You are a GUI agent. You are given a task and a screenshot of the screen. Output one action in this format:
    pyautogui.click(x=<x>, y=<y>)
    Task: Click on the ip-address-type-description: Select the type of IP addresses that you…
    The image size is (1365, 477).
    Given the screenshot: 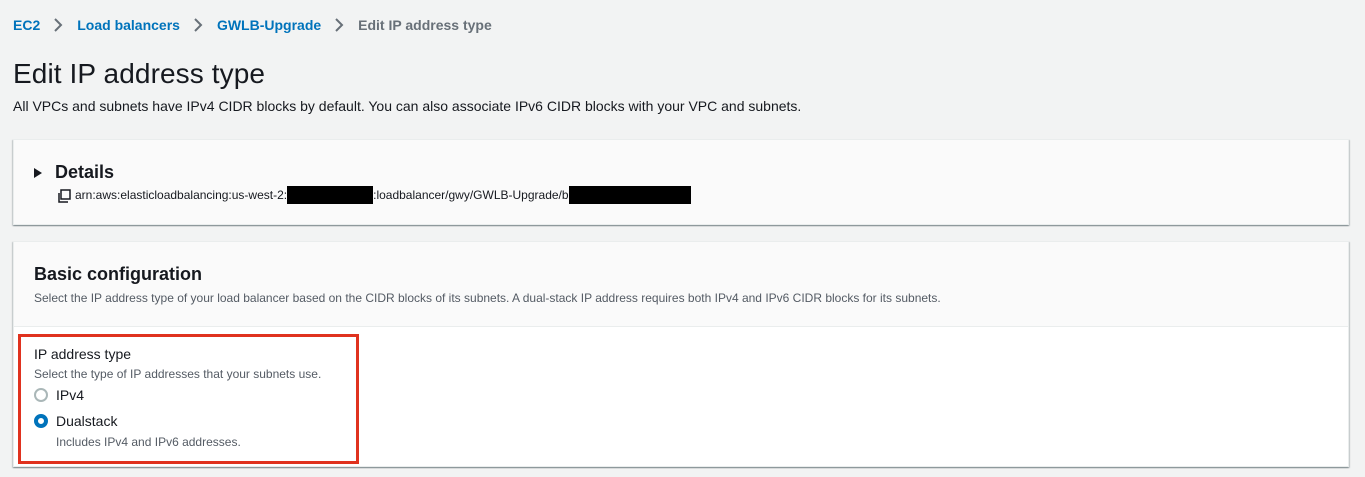 What is the action you would take?
    pyautogui.click(x=178, y=374)
    